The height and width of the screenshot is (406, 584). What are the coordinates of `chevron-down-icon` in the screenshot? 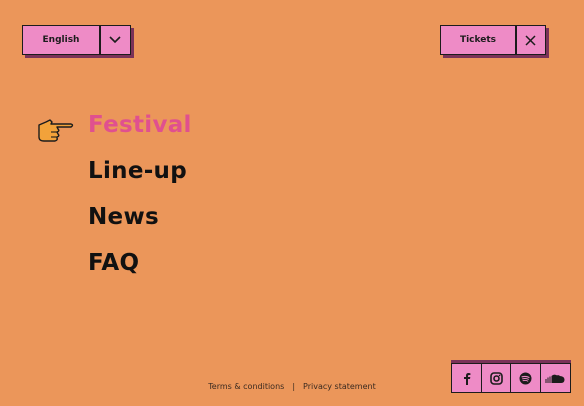 It's located at (115, 40).